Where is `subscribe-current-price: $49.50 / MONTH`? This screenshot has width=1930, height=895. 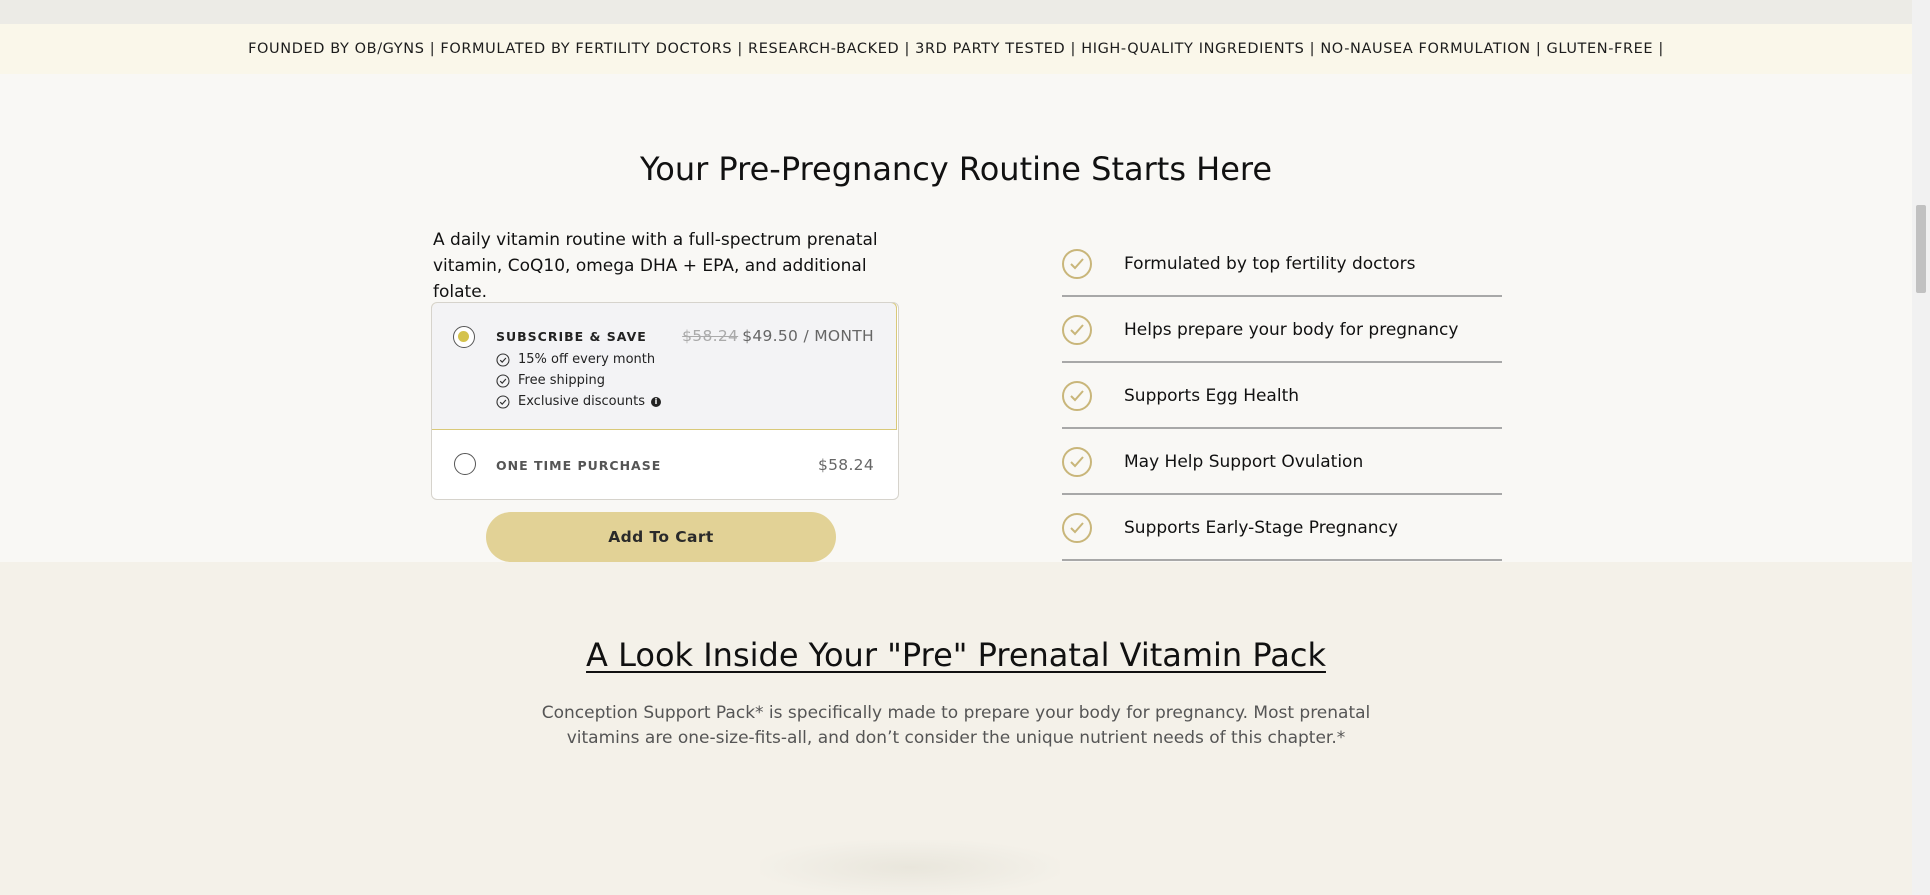 subscribe-current-price: $49.50 / MONTH is located at coordinates (808, 336).